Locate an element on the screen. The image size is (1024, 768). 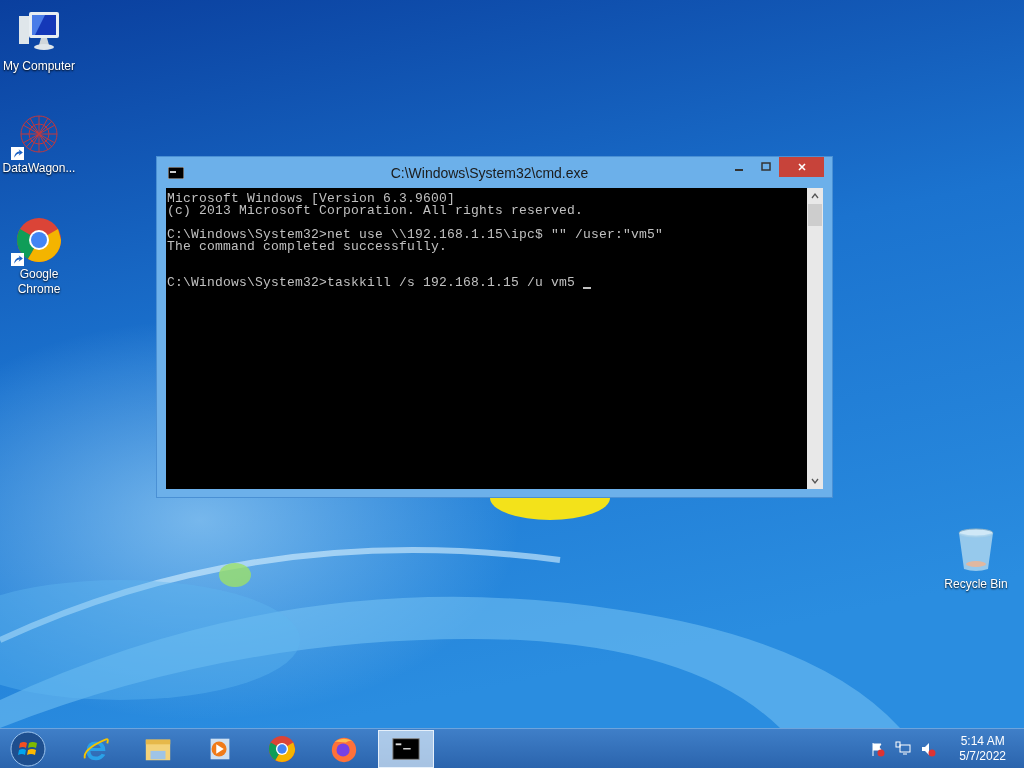
scroll-up-icon is located at coordinates (815, 196).